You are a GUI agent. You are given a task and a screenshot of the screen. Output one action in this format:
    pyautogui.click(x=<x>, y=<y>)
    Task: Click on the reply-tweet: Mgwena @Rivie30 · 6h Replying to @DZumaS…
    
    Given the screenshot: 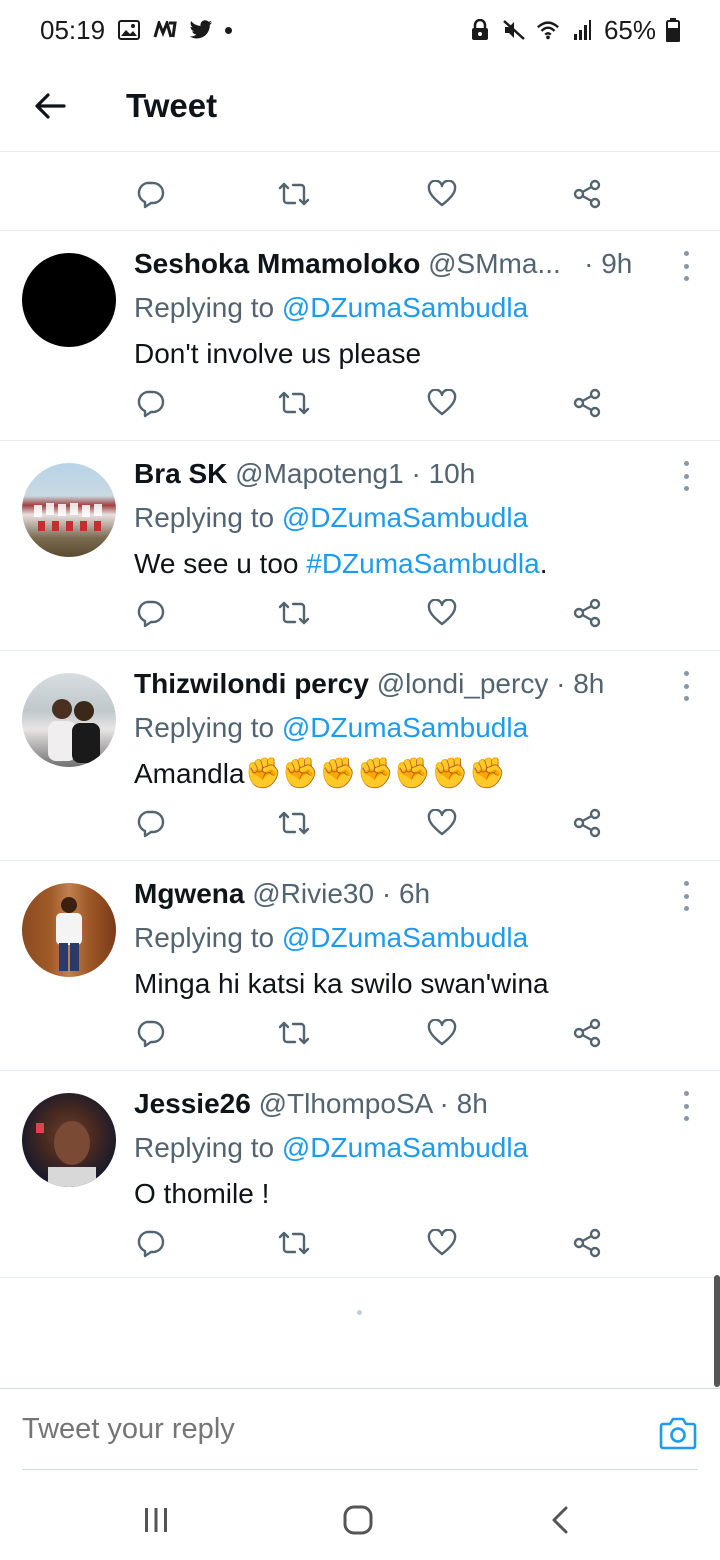 What is the action you would take?
    pyautogui.click(x=360, y=966)
    